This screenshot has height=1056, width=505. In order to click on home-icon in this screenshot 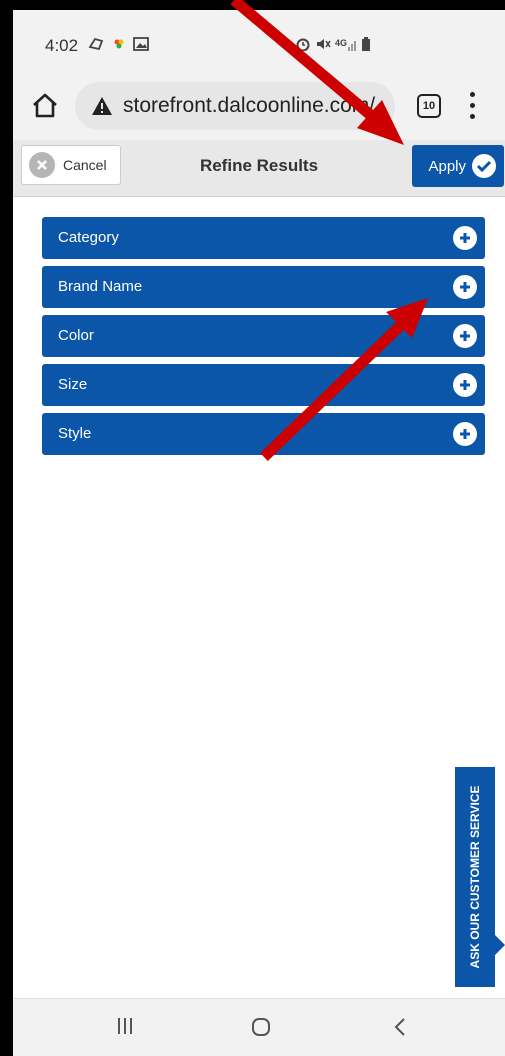, I will do `click(45, 105)`.